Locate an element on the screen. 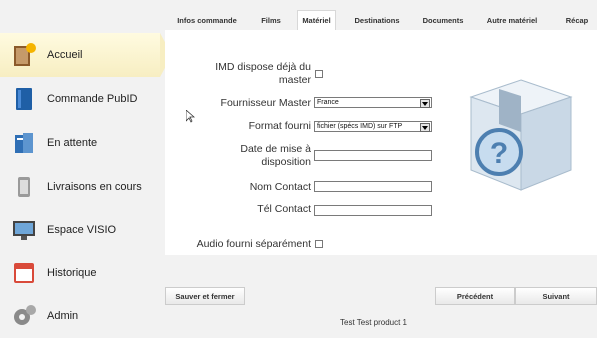  sidebar-item-en-attente: En attente is located at coordinates (80, 143).